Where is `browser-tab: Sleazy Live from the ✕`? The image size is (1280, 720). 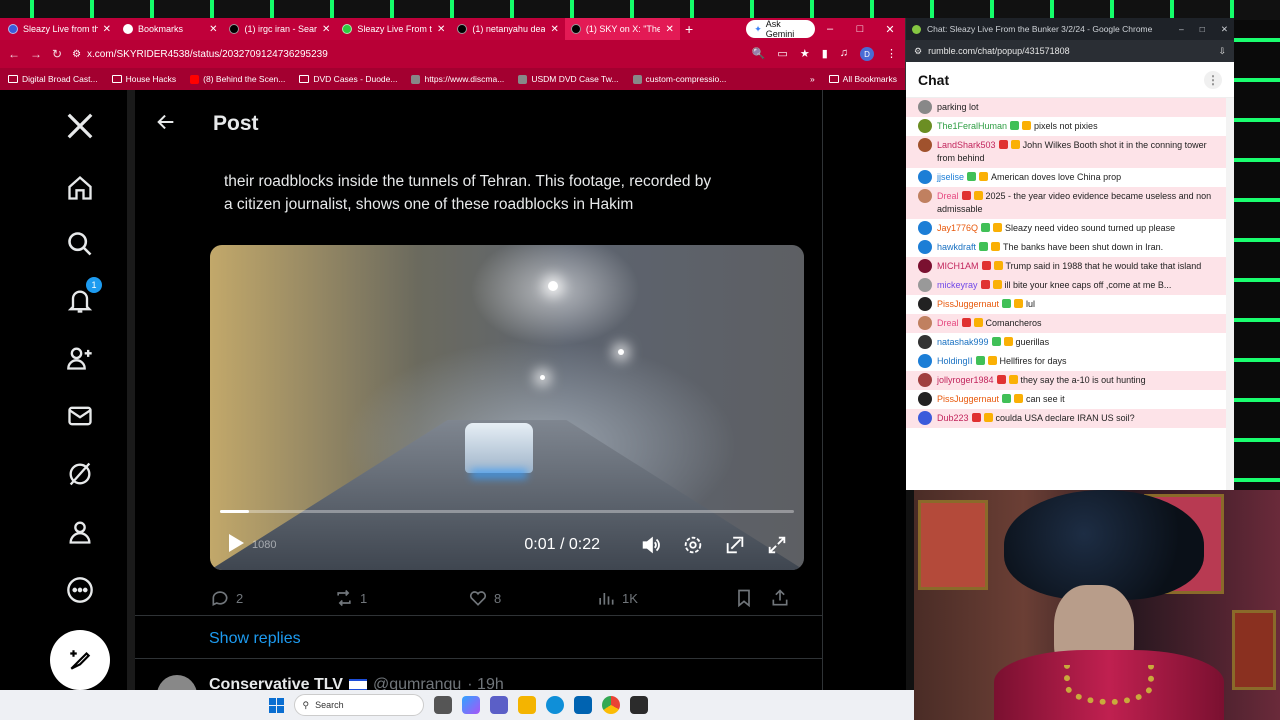 browser-tab: Sleazy Live from the ✕ is located at coordinates (59, 29).